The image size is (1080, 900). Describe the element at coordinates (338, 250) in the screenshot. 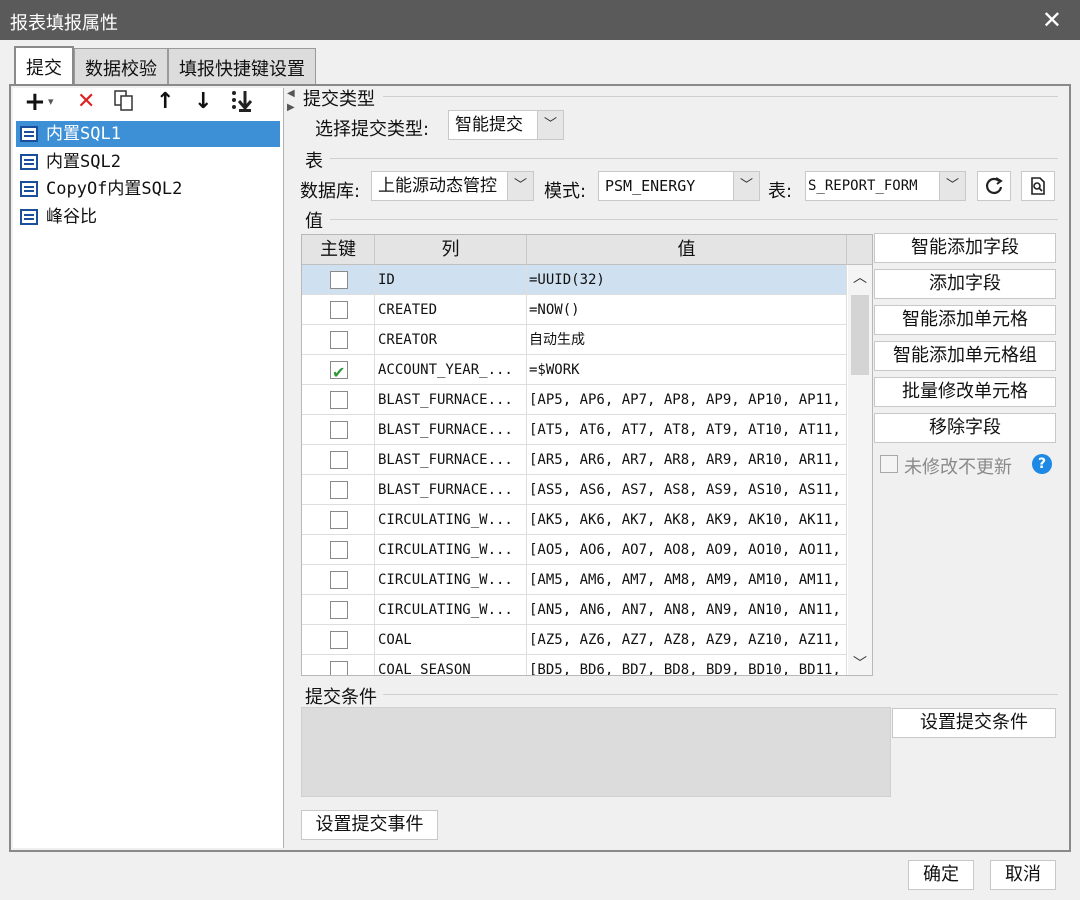

I see `header-primary-key: 主键` at that location.